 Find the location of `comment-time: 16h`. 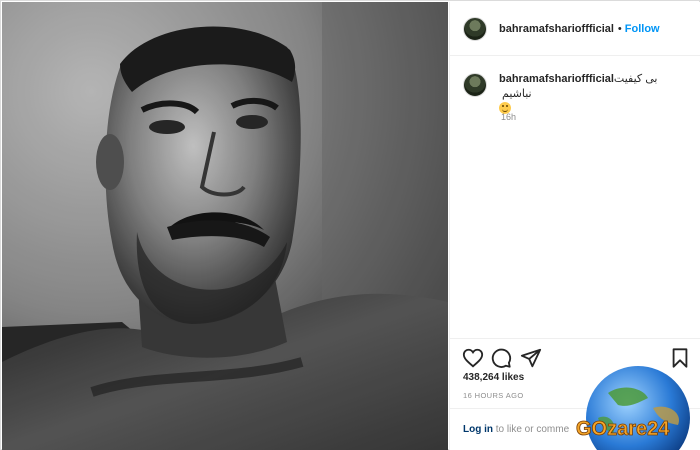

comment-time: 16h is located at coordinates (508, 117).